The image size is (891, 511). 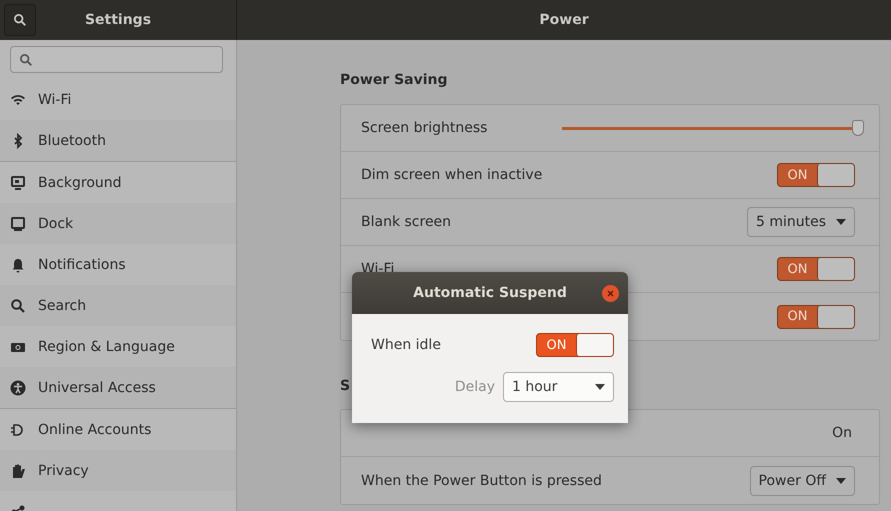 I want to click on setting-label: Delay, so click(x=474, y=387).